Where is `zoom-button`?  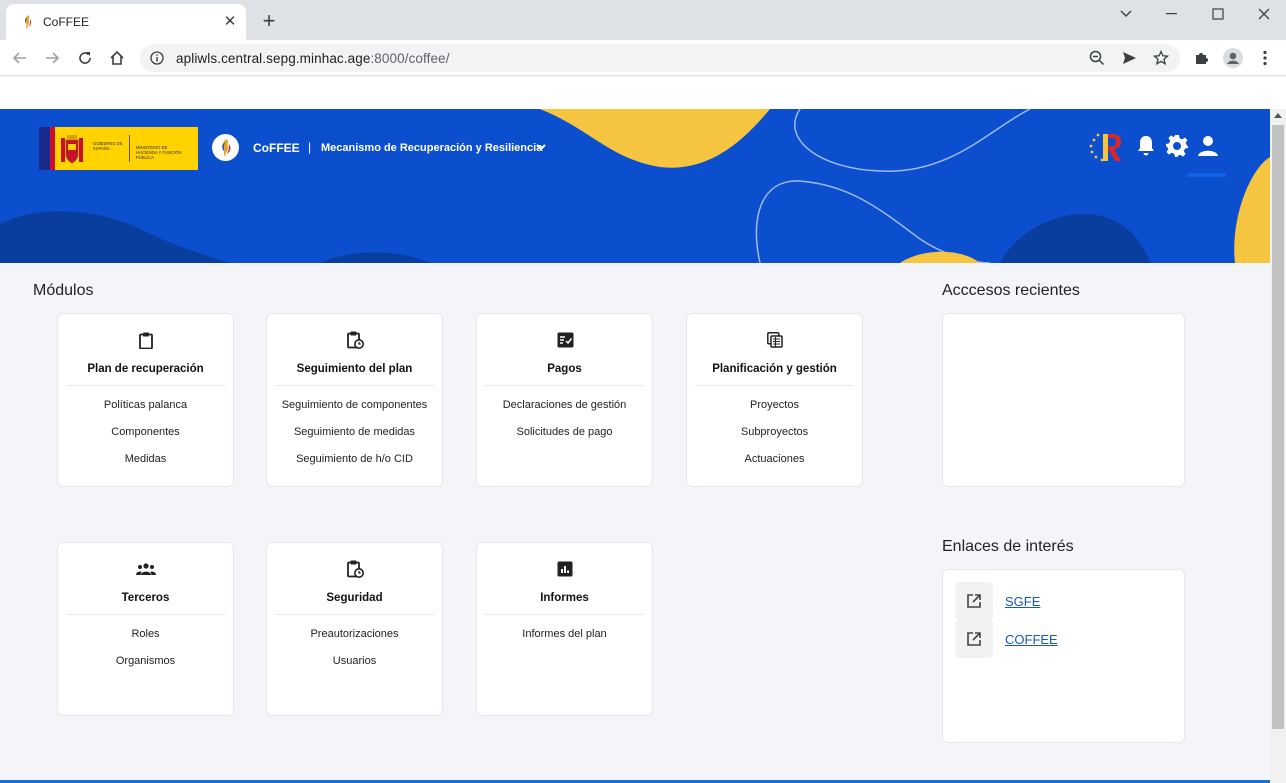
zoom-button is located at coordinates (1097, 58).